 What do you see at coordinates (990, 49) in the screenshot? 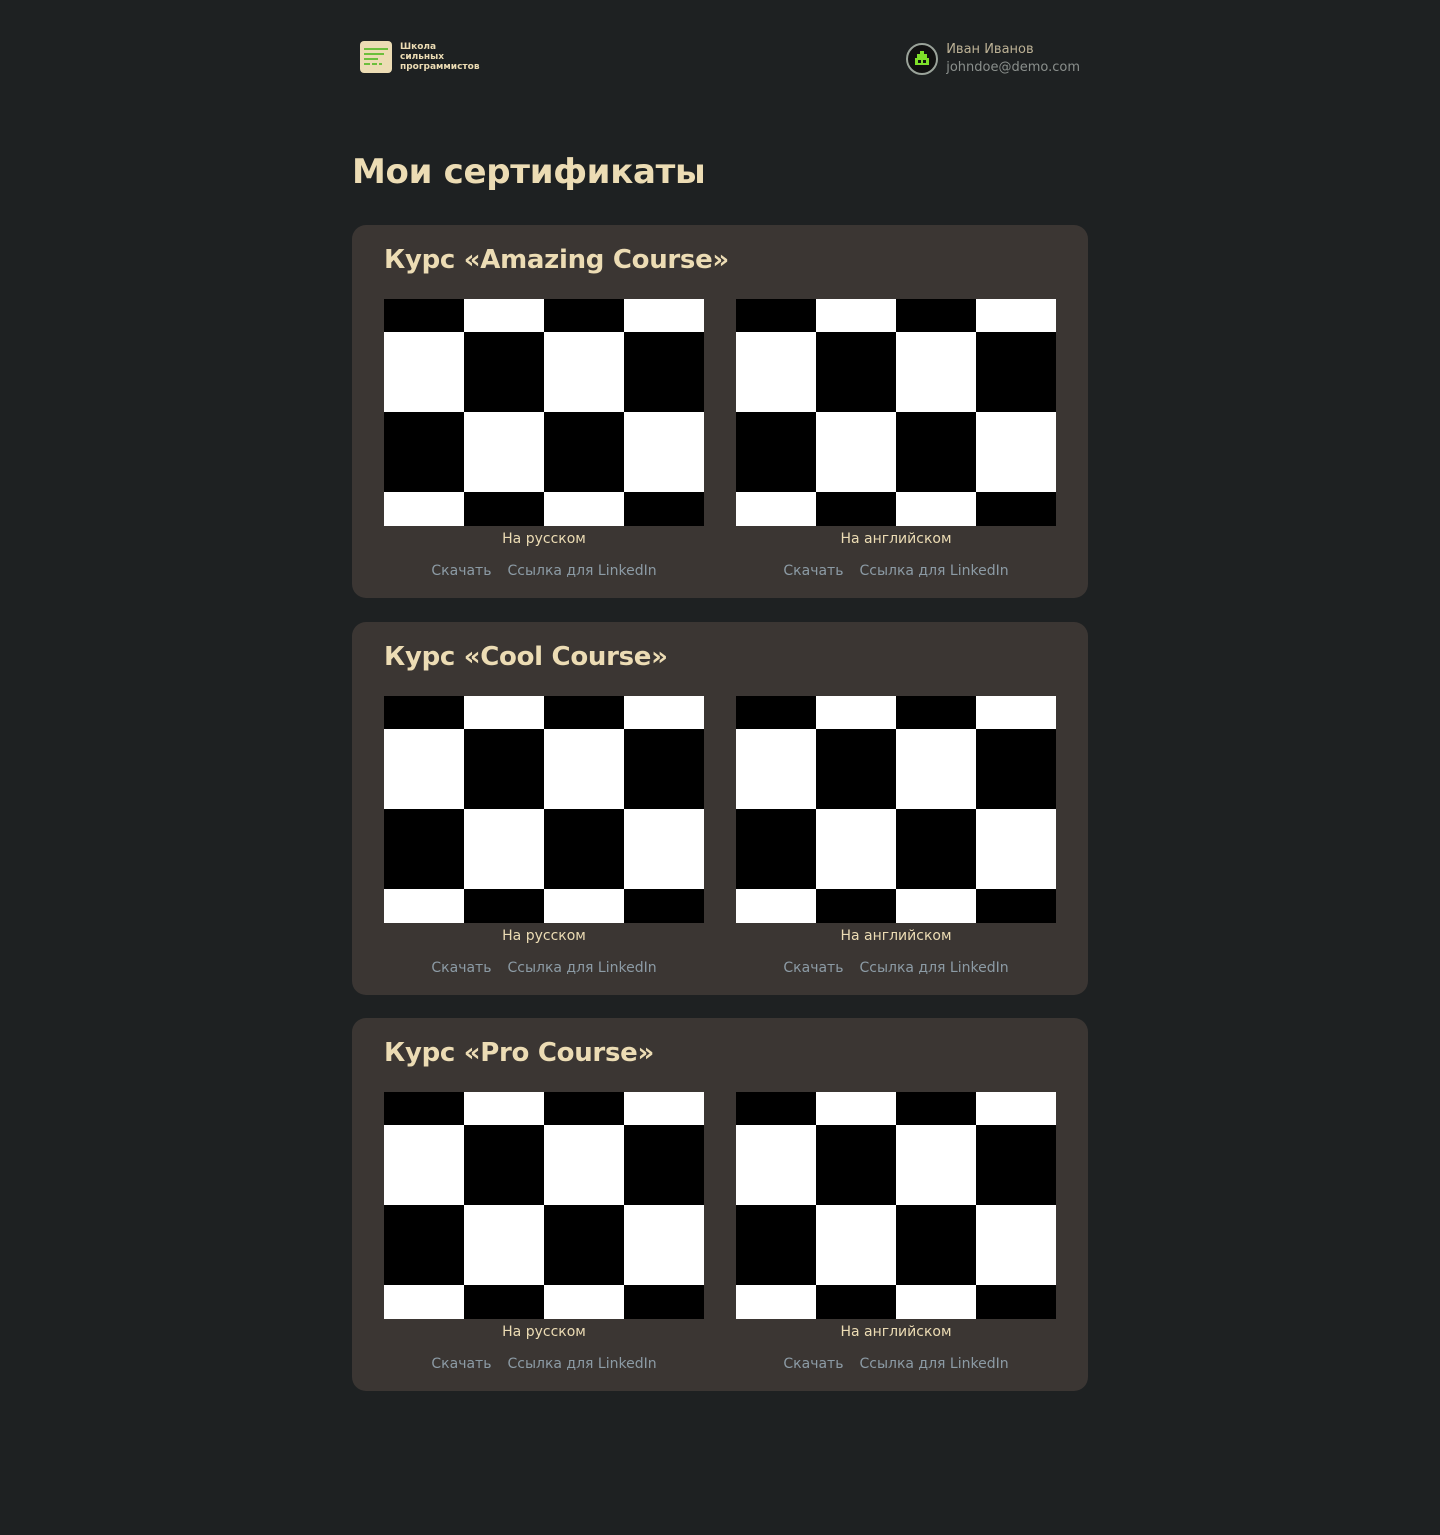
I see `user-name: Иван Иванов` at bounding box center [990, 49].